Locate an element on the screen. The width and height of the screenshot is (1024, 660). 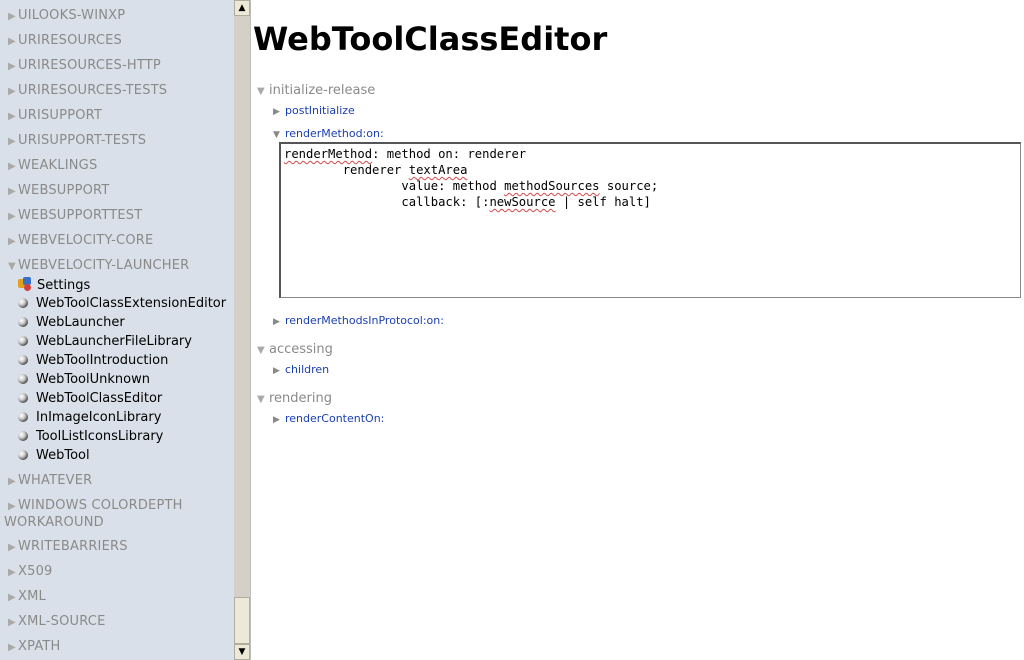
package-item: ▶ URIRESOURCES-HTTP is located at coordinates (84, 65).